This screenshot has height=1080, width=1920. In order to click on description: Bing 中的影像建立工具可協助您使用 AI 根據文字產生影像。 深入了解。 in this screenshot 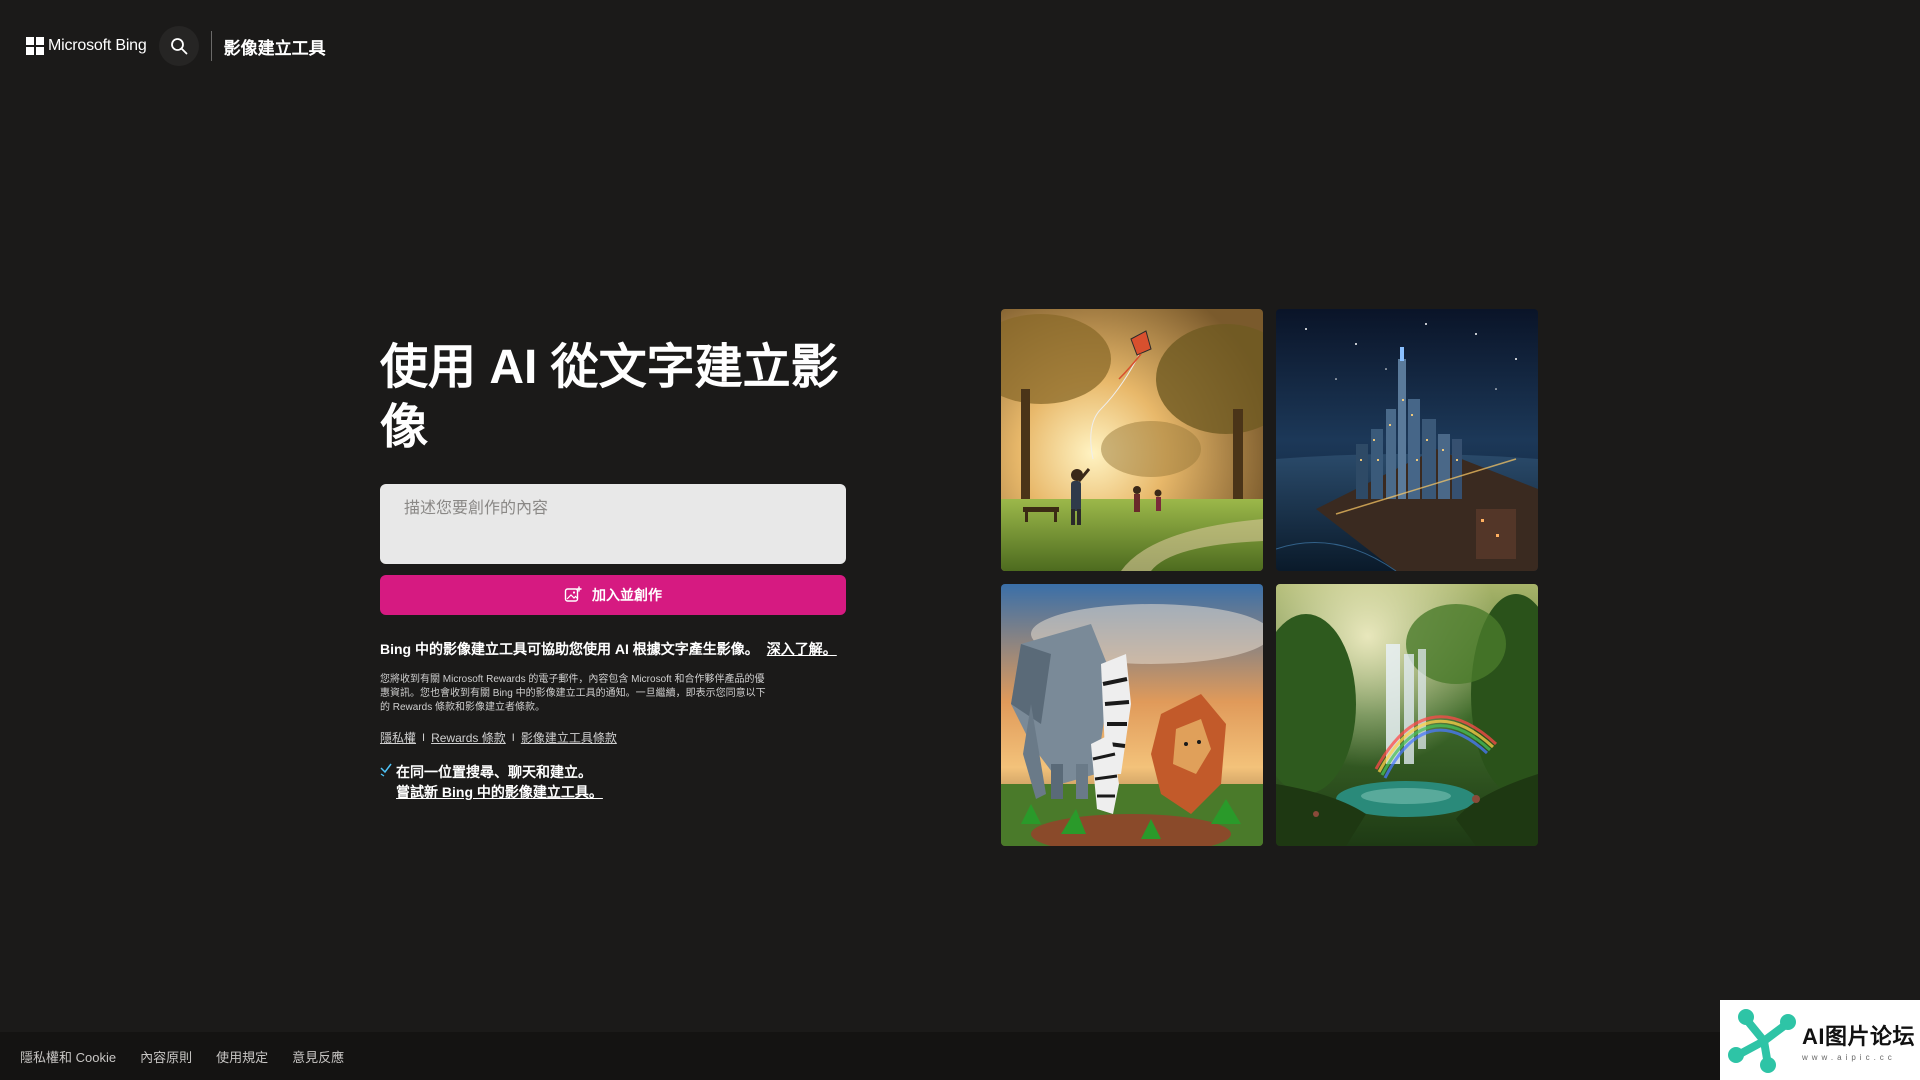, I will do `click(613, 649)`.